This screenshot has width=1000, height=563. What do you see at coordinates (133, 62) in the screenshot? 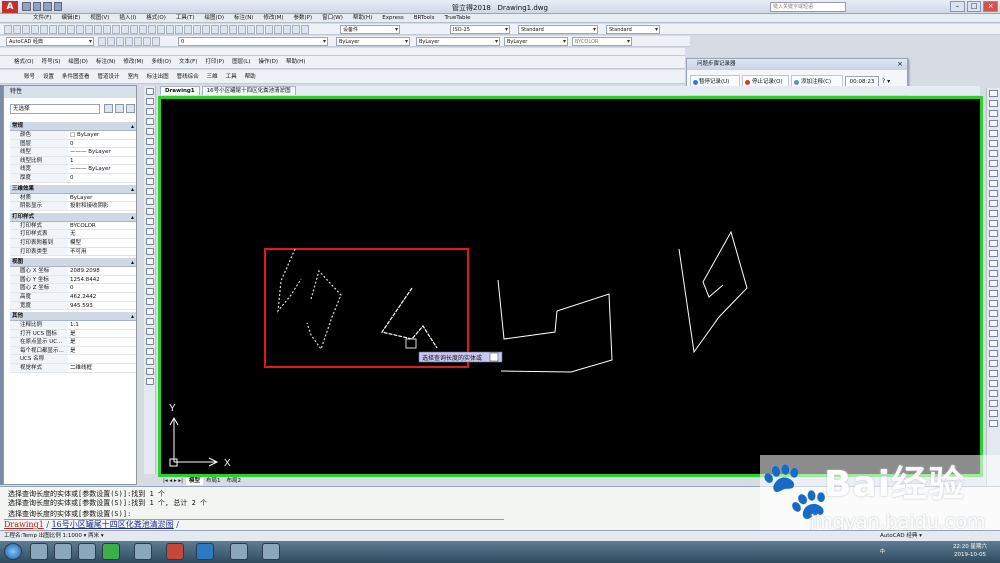
I see `plugin-menu-item: 修改(M)` at bounding box center [133, 62].